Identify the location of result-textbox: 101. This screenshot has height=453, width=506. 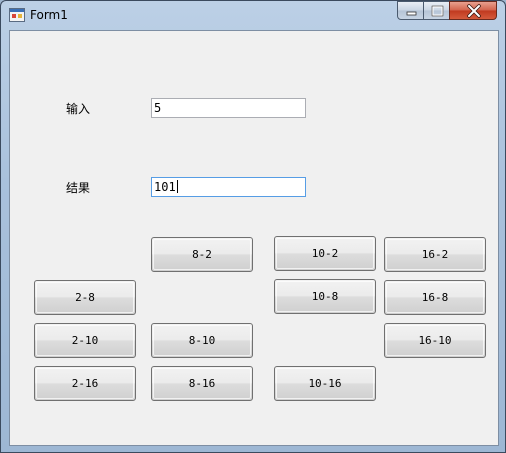
(228, 187).